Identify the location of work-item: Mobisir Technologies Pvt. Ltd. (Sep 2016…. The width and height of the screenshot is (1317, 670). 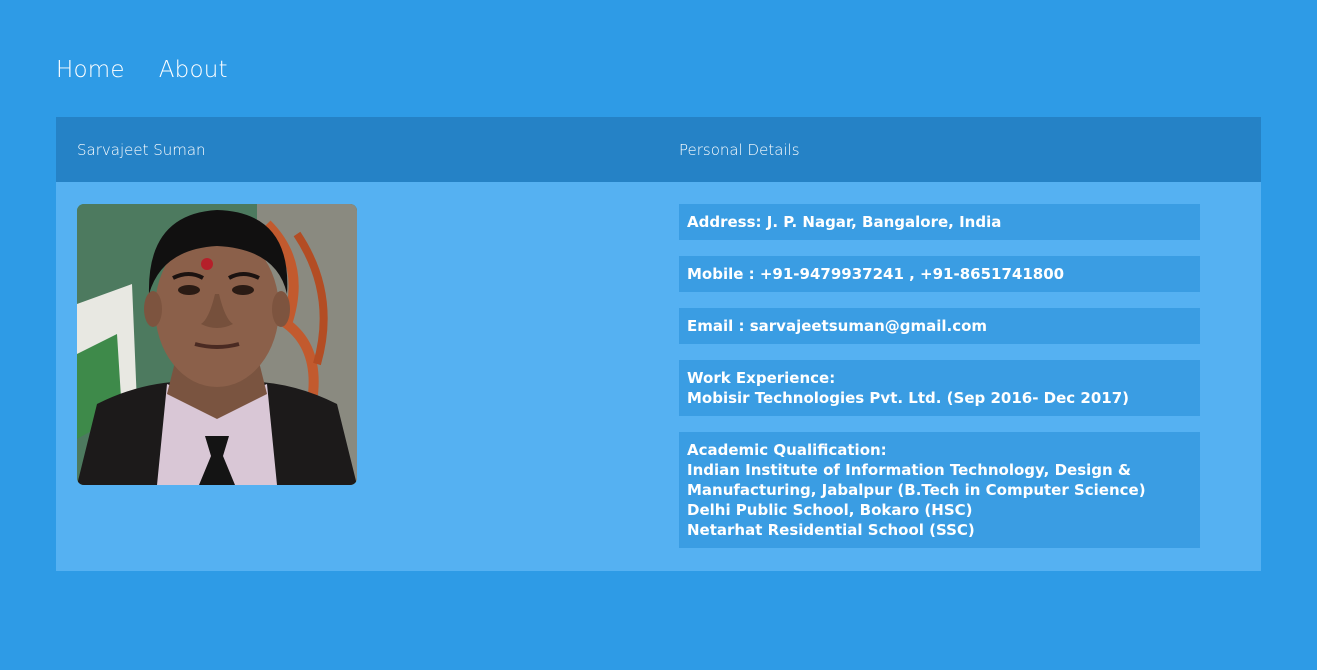
(908, 398).